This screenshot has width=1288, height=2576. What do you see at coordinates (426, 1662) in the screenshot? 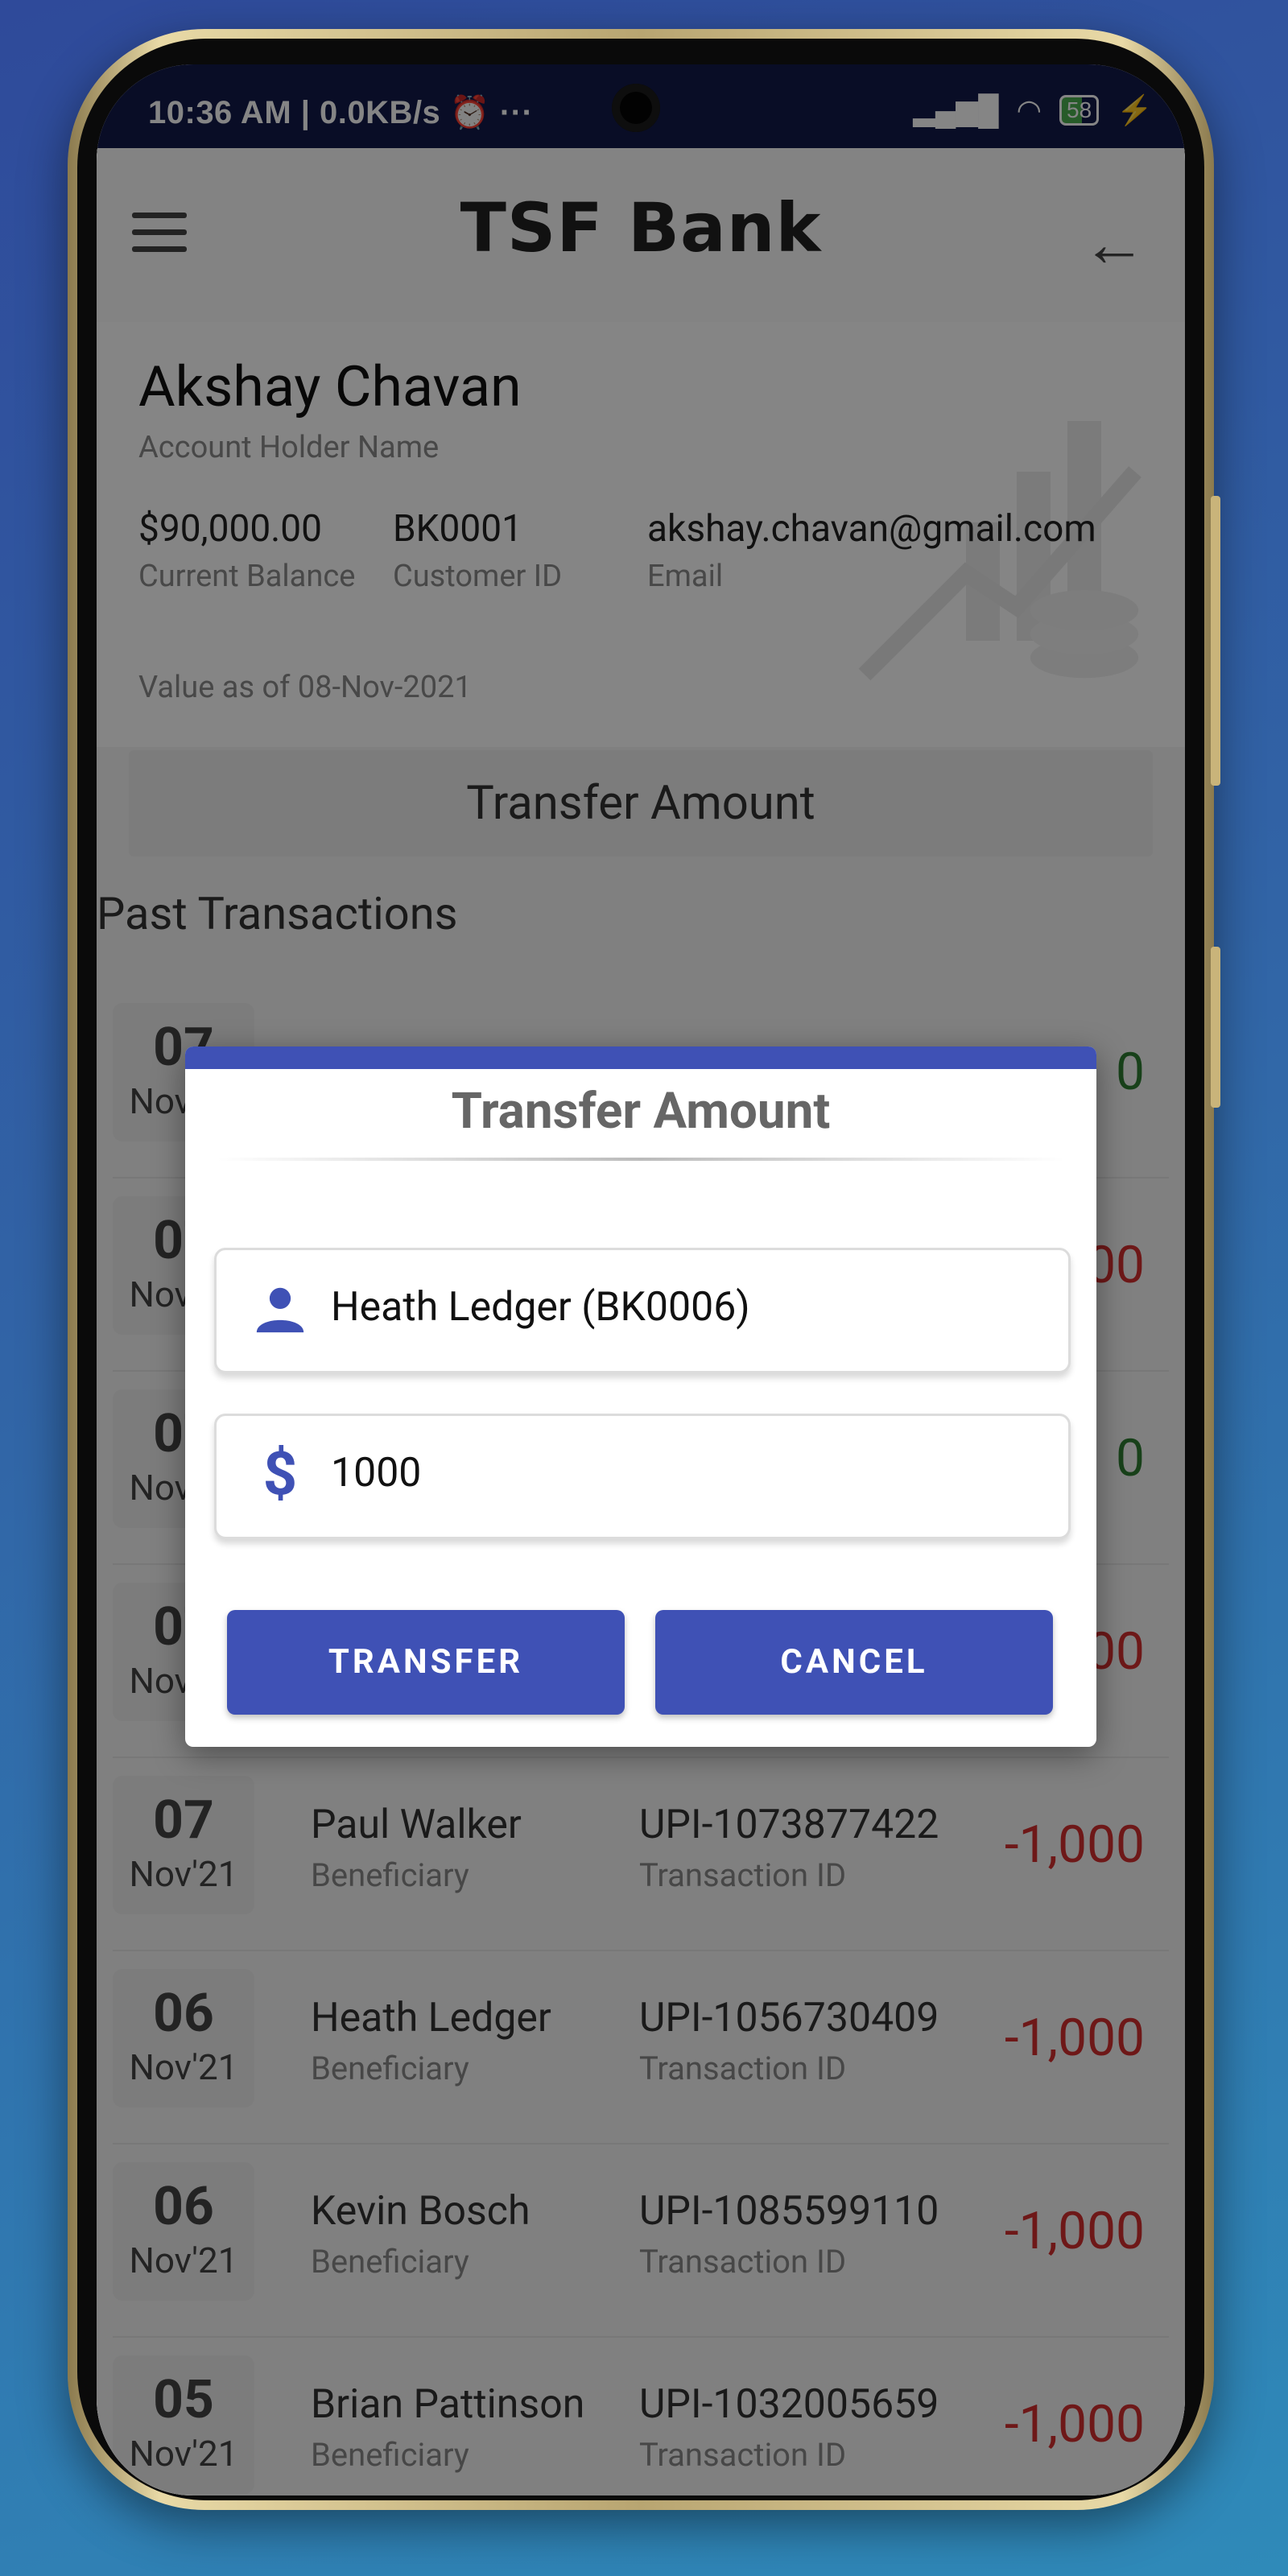
I see `transfer-button: TRANSFER` at bounding box center [426, 1662].